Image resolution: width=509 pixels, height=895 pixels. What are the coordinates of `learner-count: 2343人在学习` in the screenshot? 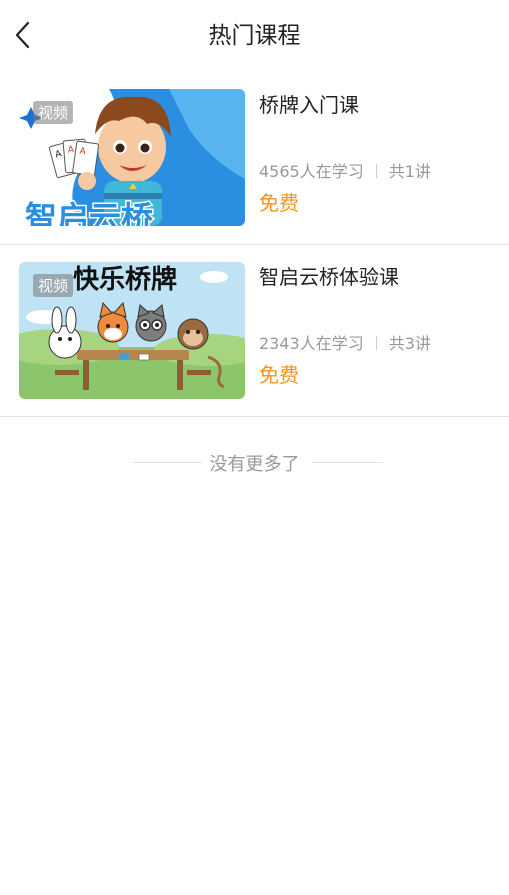 It's located at (311, 343).